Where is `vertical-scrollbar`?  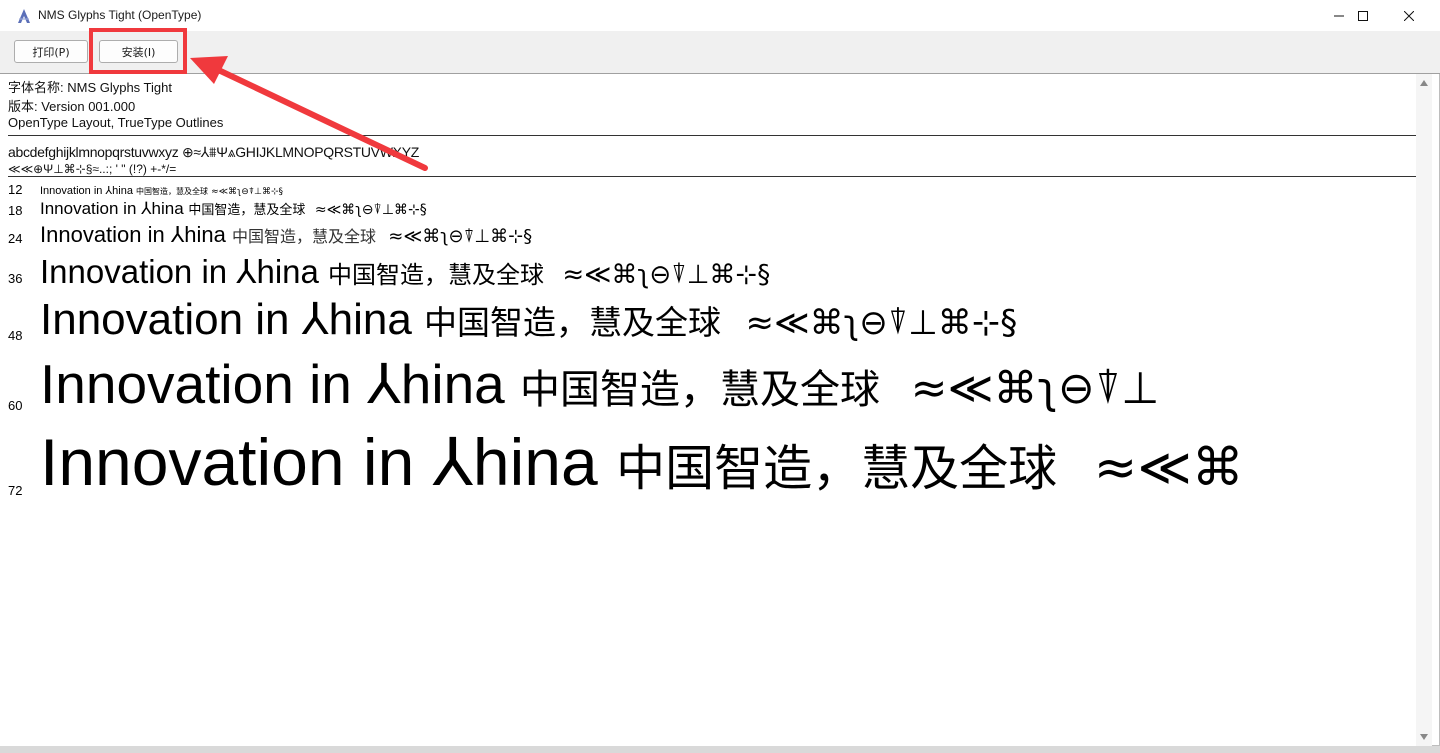 vertical-scrollbar is located at coordinates (1424, 410).